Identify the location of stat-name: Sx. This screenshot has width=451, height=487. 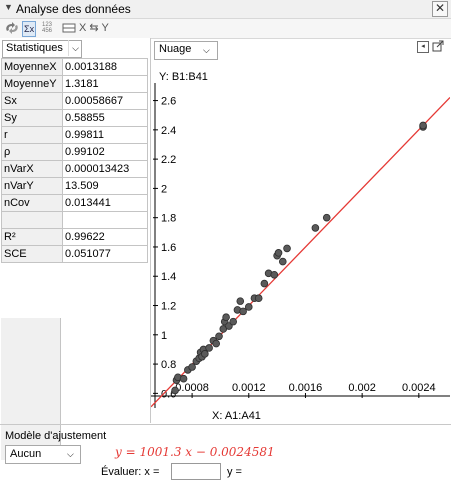
(32, 101).